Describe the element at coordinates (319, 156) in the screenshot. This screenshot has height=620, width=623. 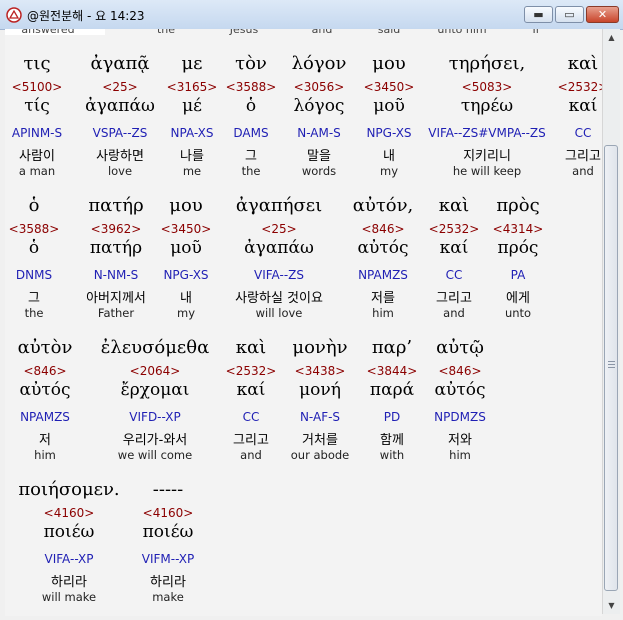
I see `word-korean: 말을` at that location.